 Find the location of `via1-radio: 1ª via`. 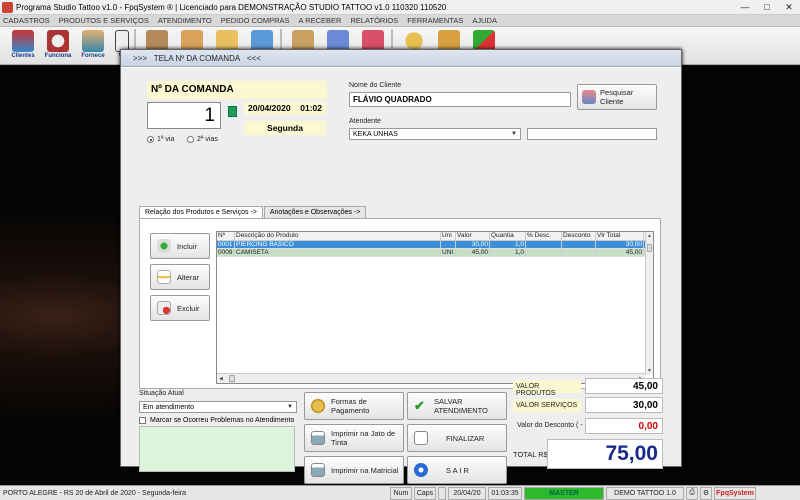

via1-radio: 1ª via is located at coordinates (160, 139).